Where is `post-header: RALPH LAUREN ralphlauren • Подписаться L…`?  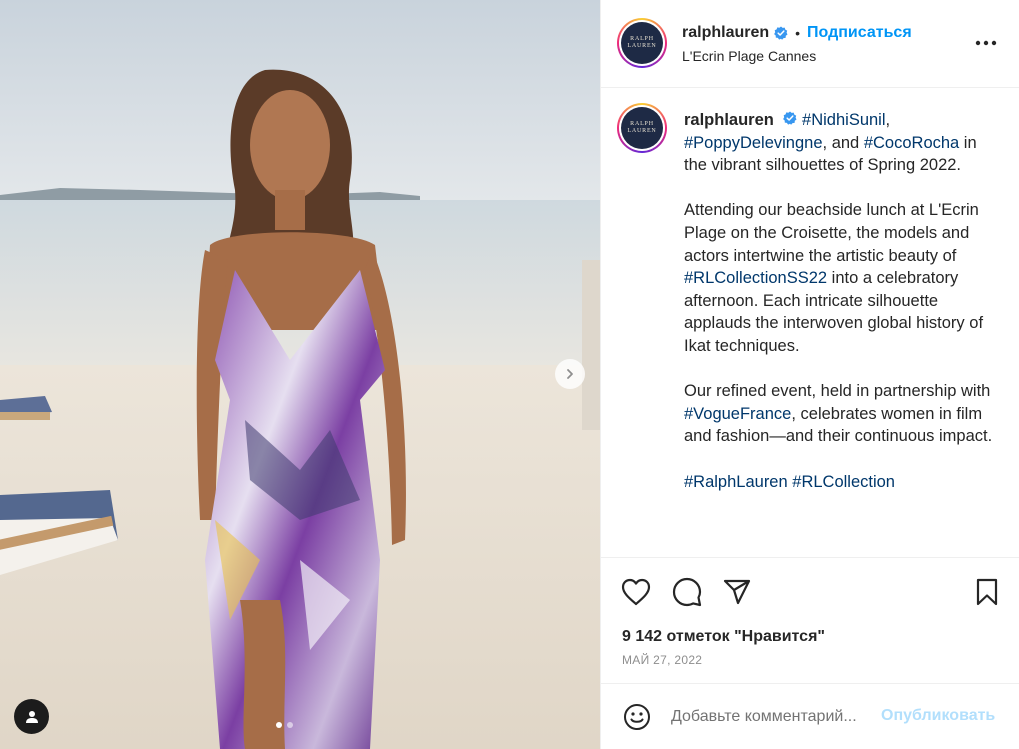
post-header: RALPH LAUREN ralphlauren • Подписаться L… is located at coordinates (810, 44).